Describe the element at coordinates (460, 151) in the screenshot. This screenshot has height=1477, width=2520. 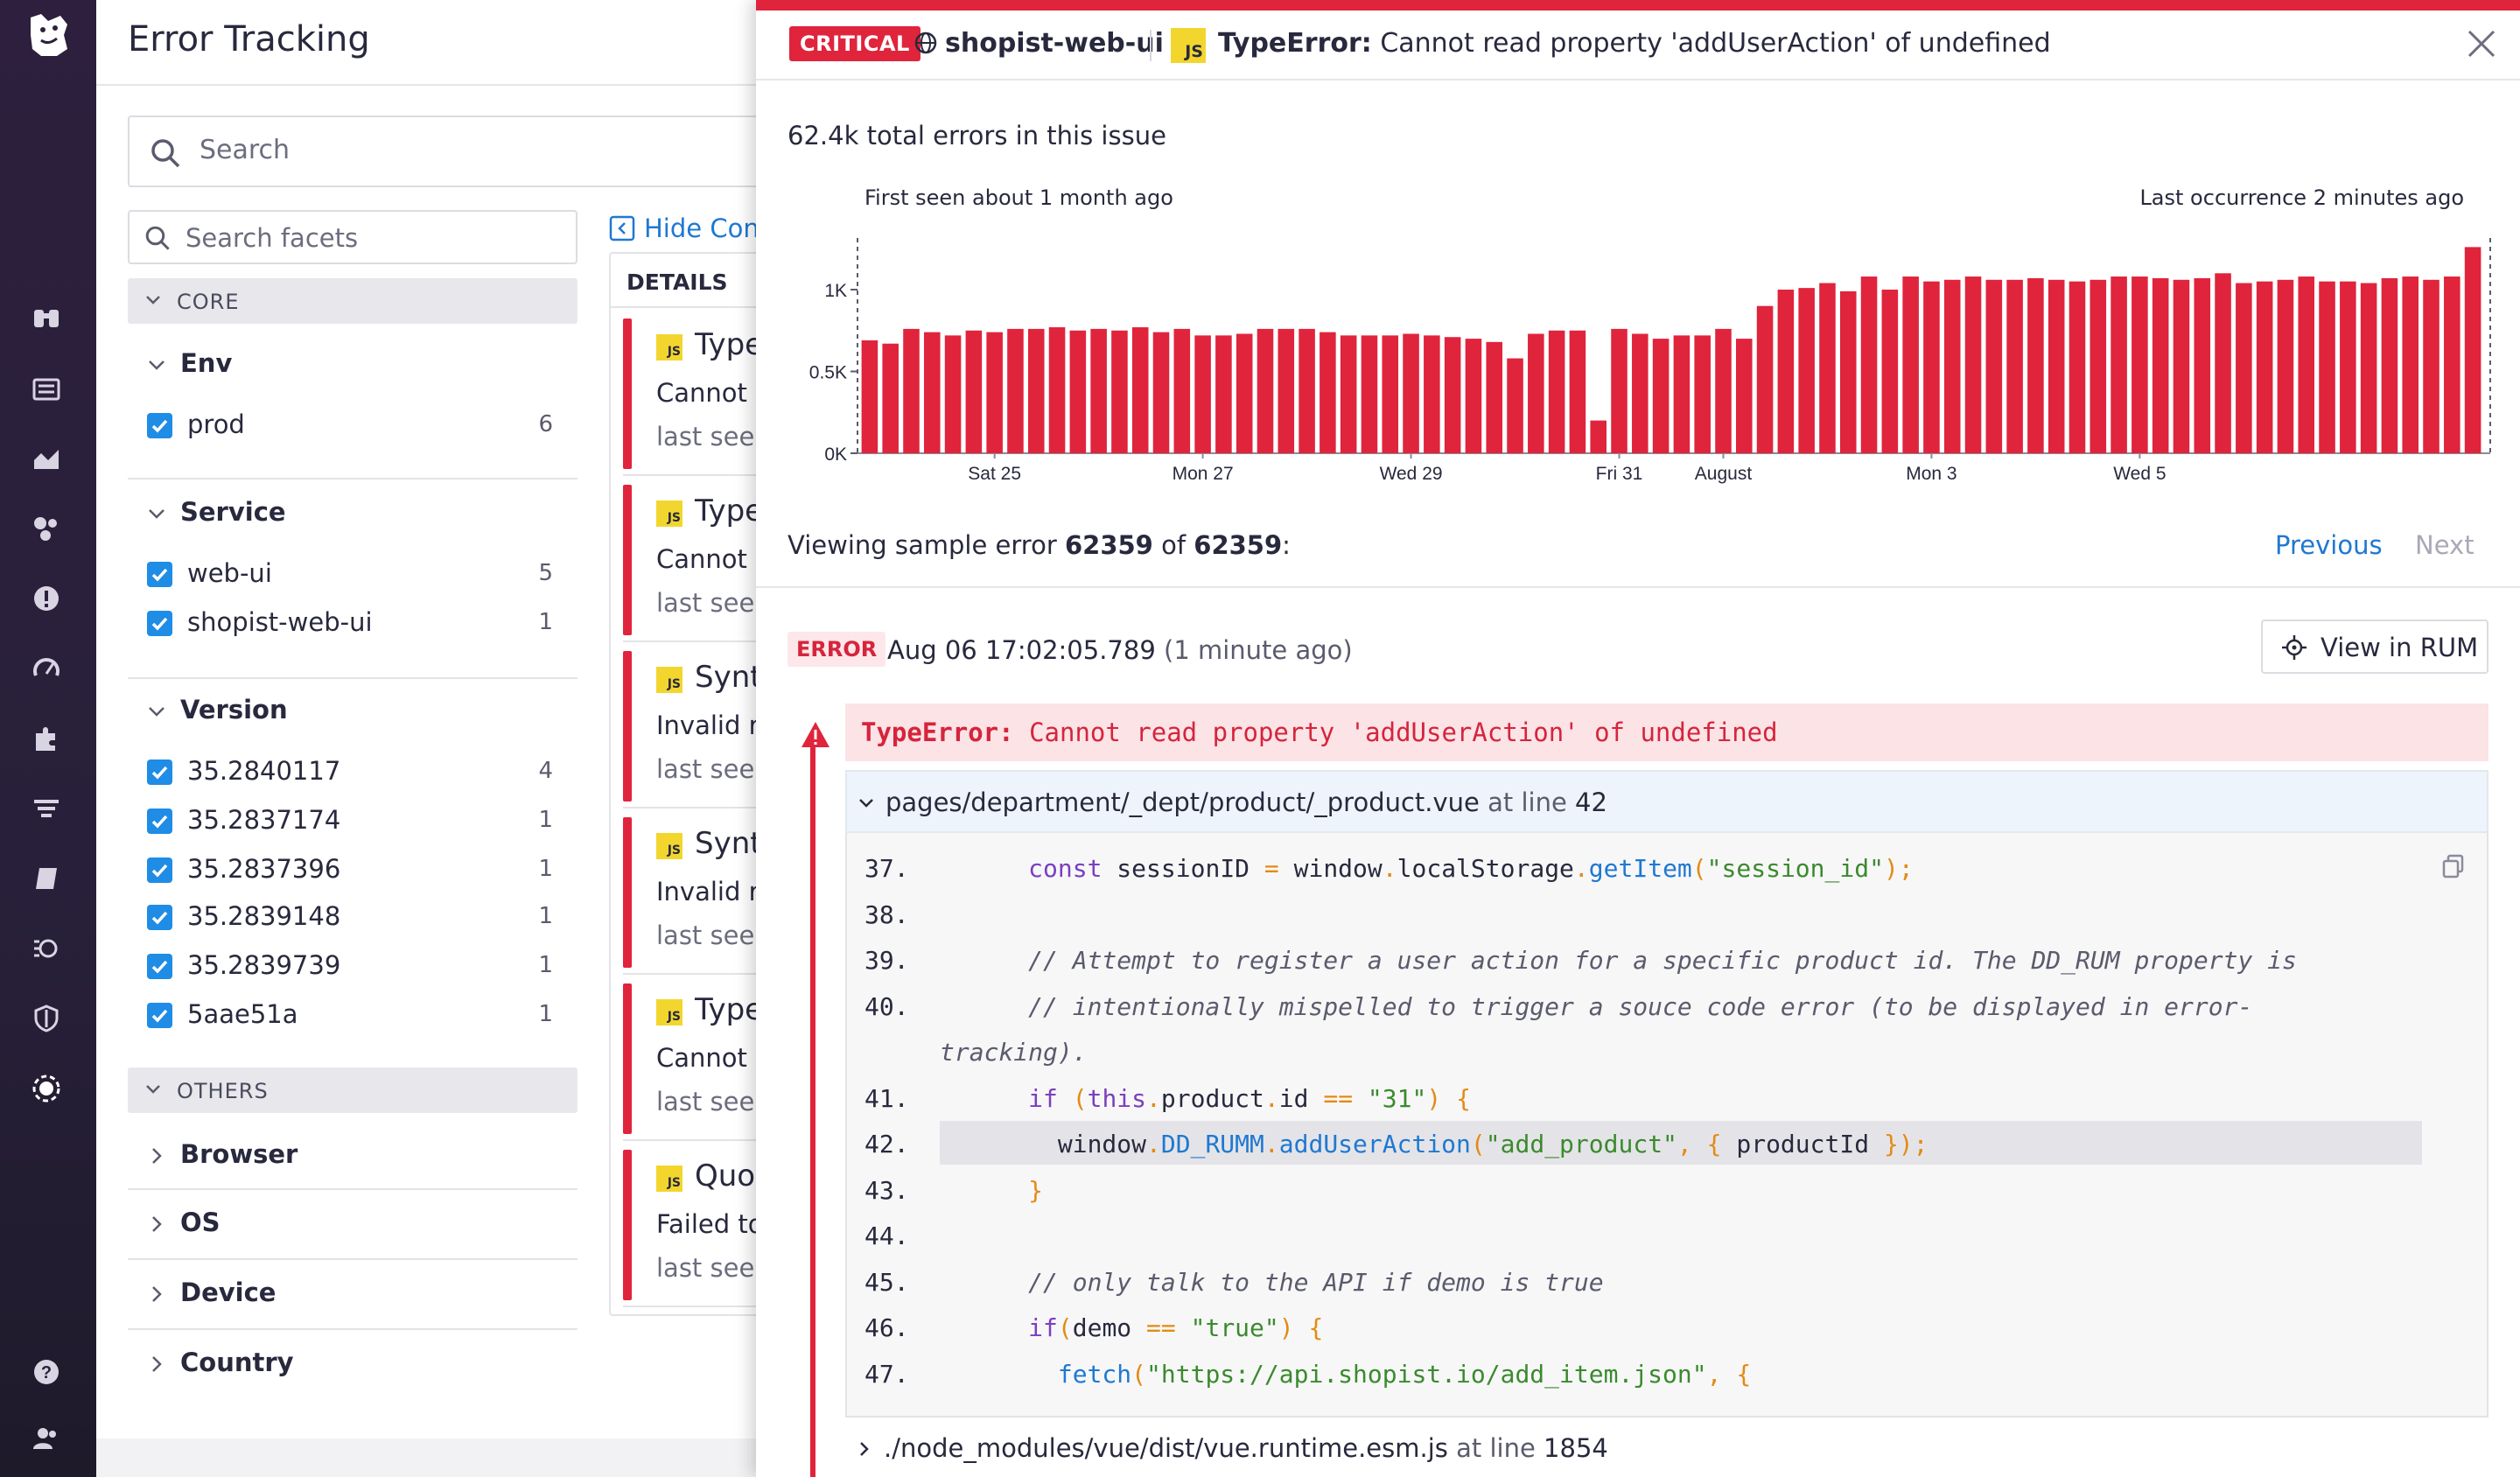
I see `search-input: Search` at that location.